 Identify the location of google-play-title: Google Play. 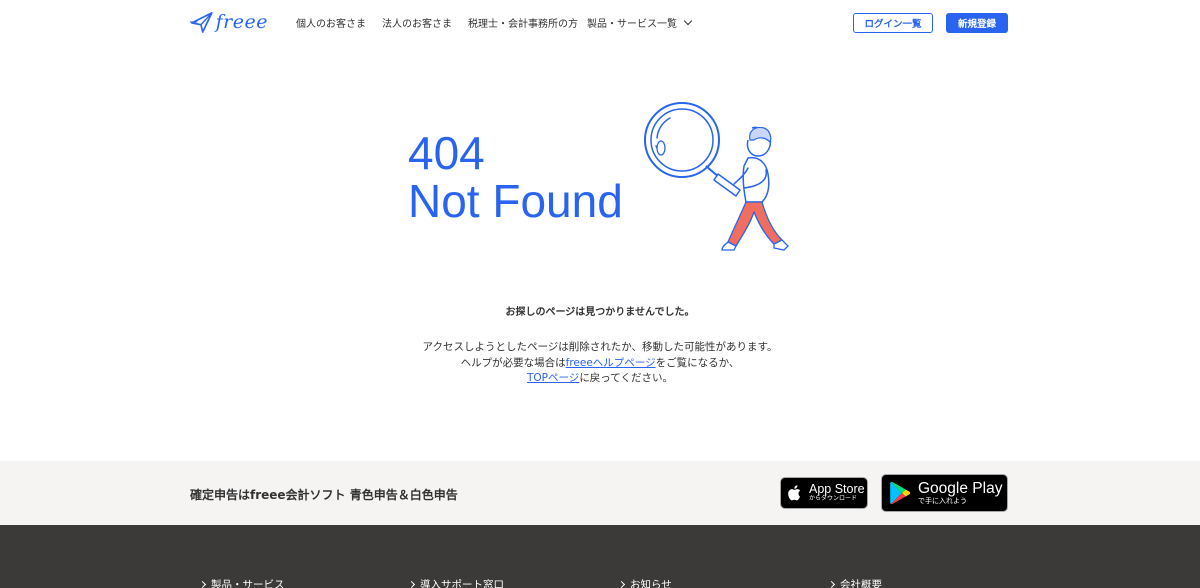
(960, 488).